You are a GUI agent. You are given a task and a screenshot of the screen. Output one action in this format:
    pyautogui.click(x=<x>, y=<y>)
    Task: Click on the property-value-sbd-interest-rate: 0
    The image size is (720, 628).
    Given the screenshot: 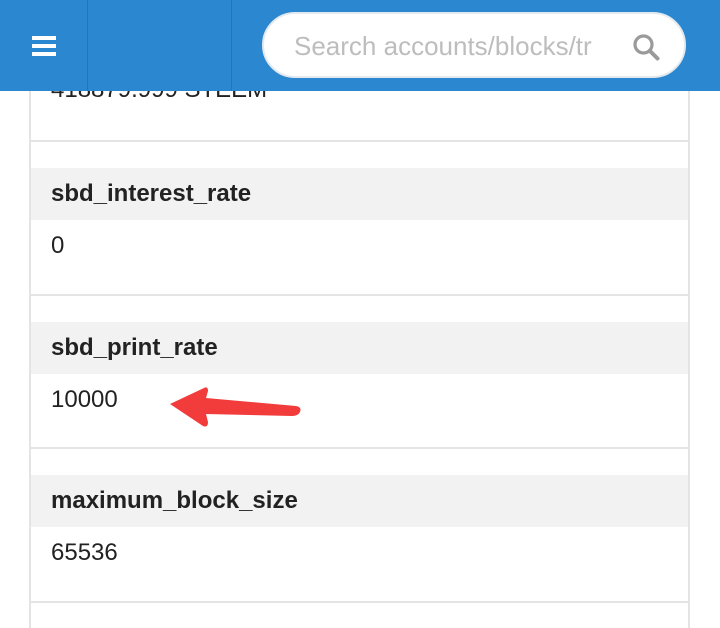 What is the action you would take?
    pyautogui.click(x=58, y=245)
    